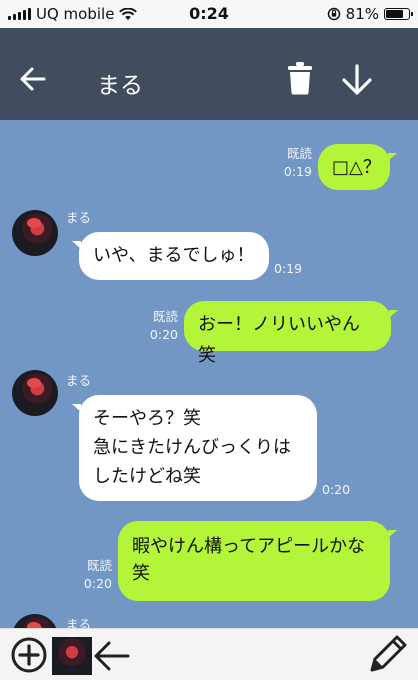 The width and height of the screenshot is (418, 680). I want to click on battery-icon, so click(398, 14).